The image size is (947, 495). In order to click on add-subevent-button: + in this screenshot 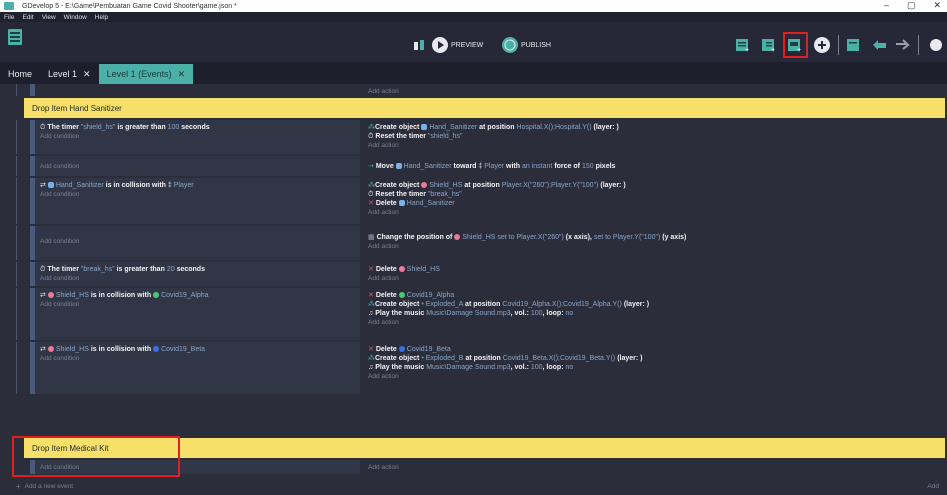, I will do `click(769, 45)`.